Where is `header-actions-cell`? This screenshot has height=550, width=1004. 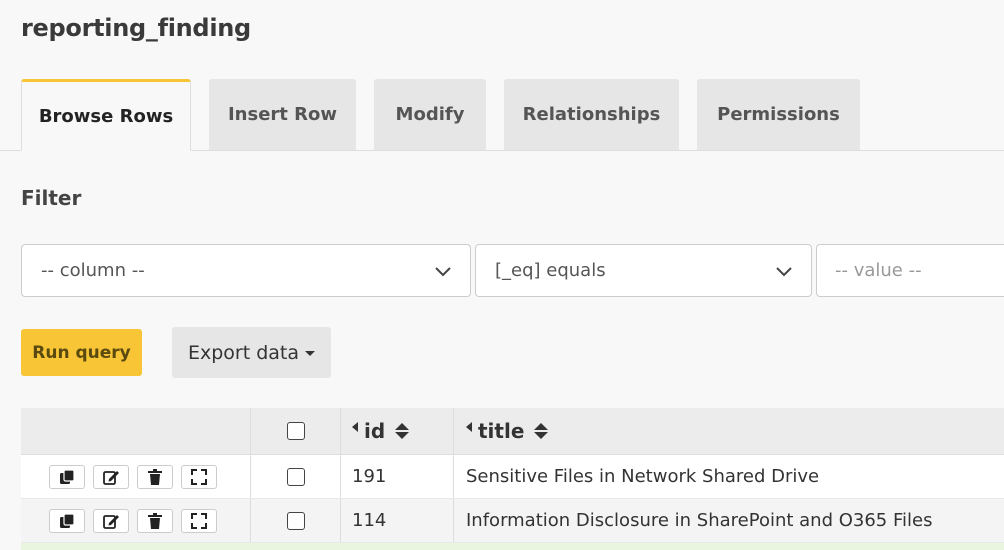 header-actions-cell is located at coordinates (136, 431).